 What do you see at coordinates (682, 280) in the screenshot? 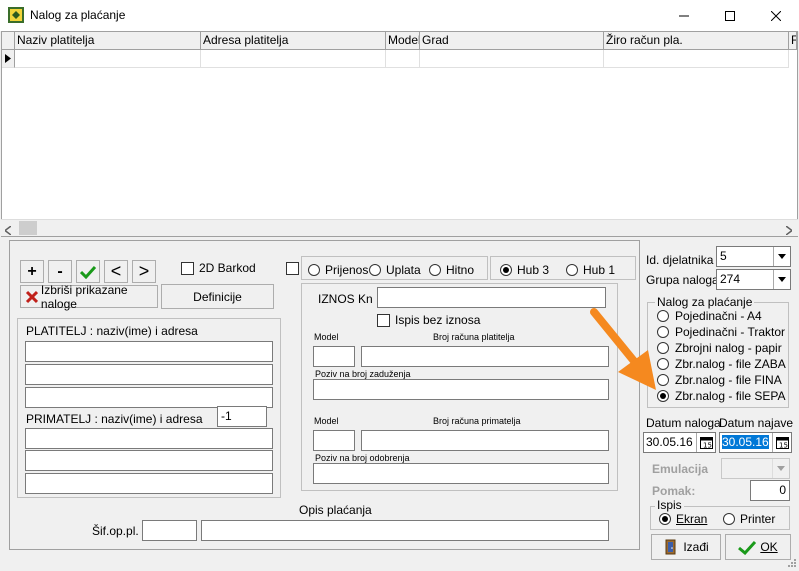
I see `group-label: Grupa naloga` at bounding box center [682, 280].